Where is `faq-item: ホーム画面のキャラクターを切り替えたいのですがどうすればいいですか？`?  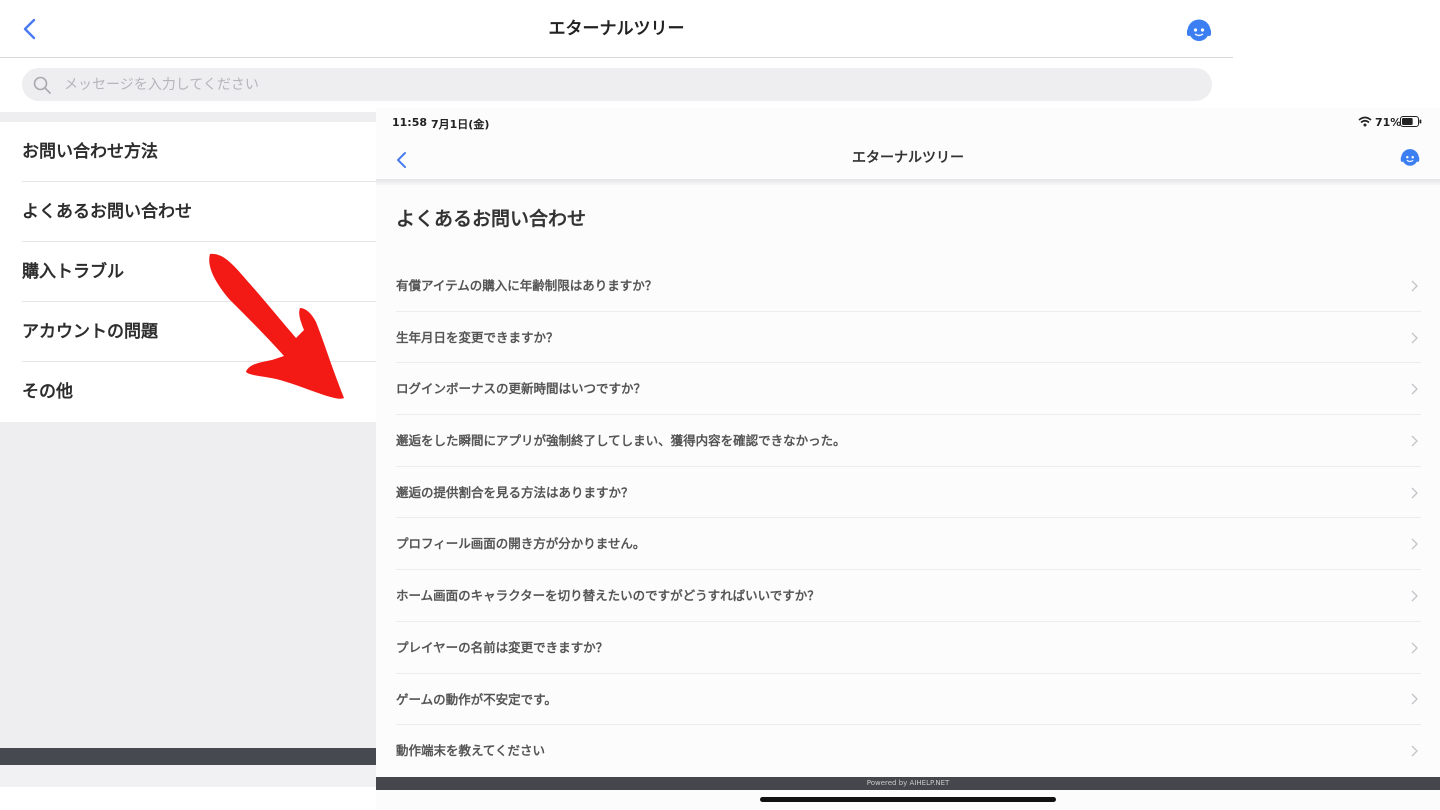
faq-item: ホーム画面のキャラクターを切り替えたいのですがどうすればいいですか？ is located at coordinates (908, 596).